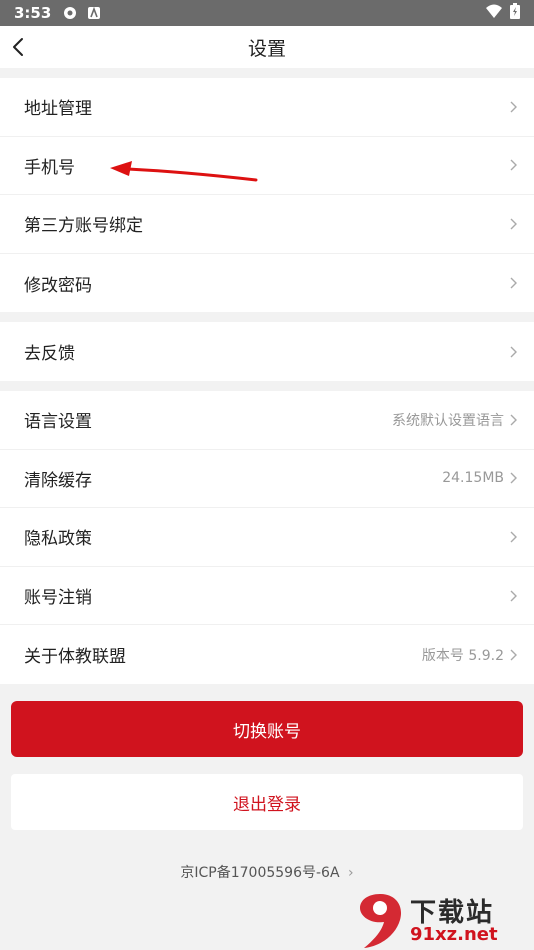 The width and height of the screenshot is (534, 950). I want to click on row-value: 系统默认设置语言, so click(448, 420).